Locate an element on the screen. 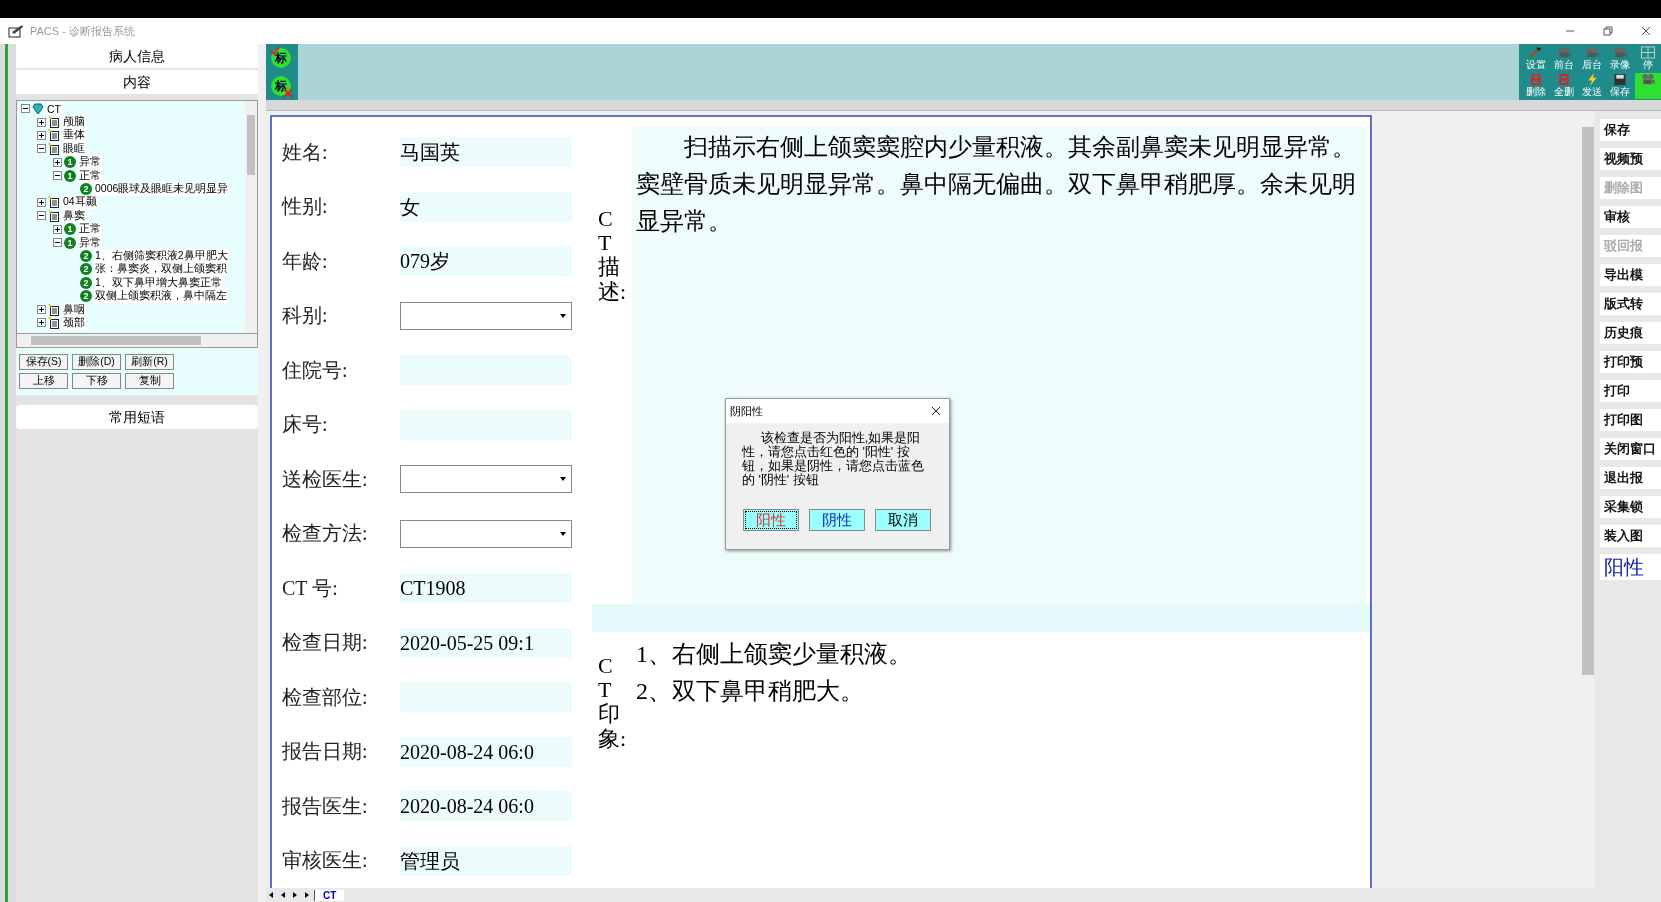 The height and width of the screenshot is (902, 1661). input-field: 079岁 is located at coordinates (486, 261).